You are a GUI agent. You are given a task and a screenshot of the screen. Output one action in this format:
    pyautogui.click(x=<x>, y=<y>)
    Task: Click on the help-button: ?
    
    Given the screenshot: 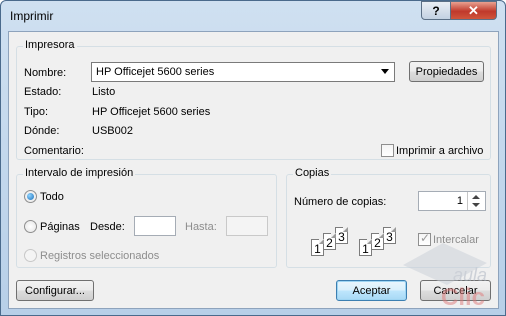 What is the action you would take?
    pyautogui.click(x=436, y=10)
    